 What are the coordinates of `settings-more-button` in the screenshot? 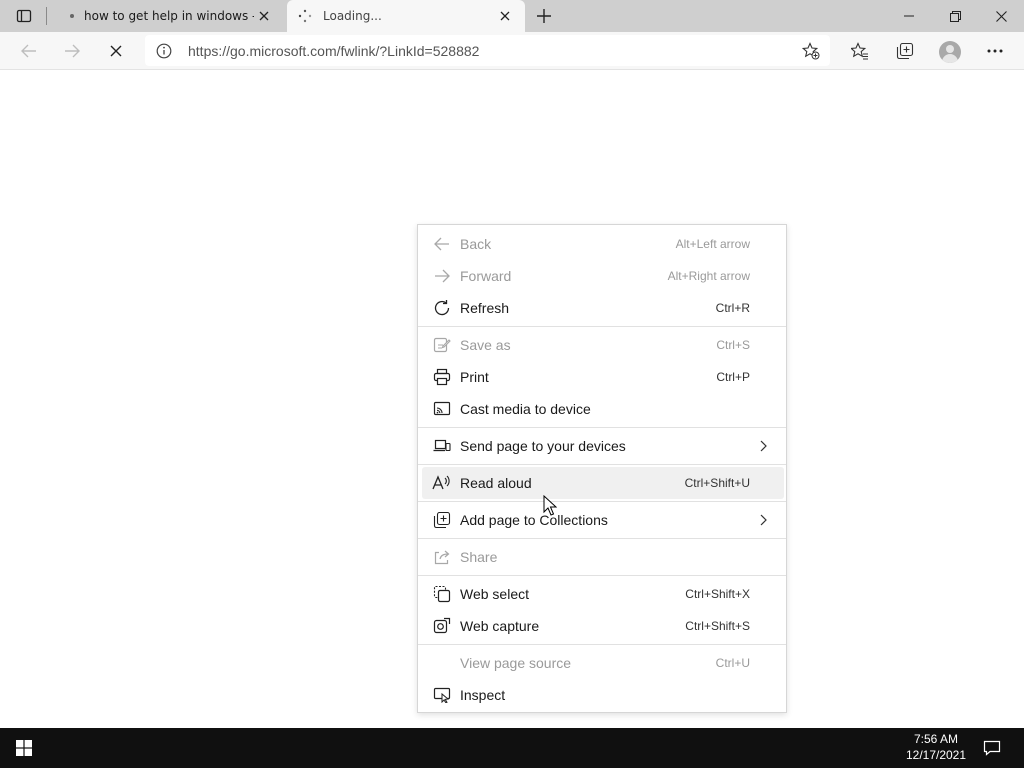 It's located at (995, 51).